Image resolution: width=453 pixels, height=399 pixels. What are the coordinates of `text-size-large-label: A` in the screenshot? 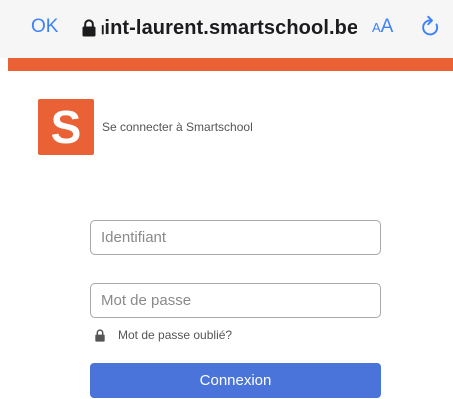 It's located at (387, 26).